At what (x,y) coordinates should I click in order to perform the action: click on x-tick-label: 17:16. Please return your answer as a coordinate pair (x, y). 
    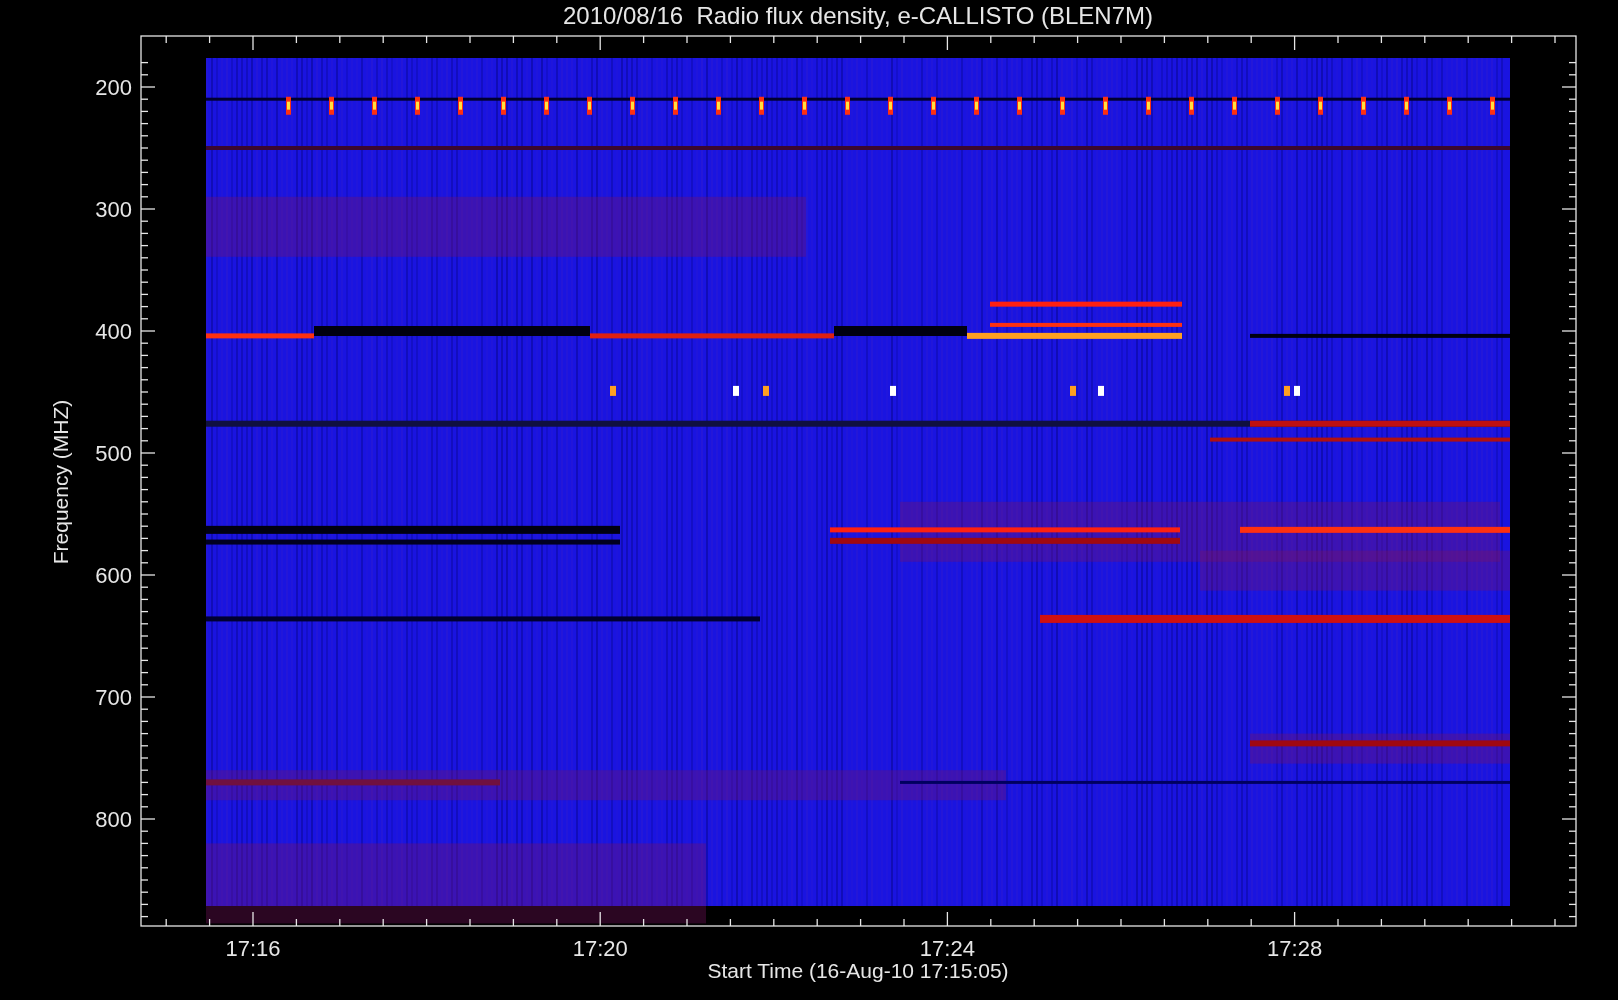
    Looking at the image, I should click on (253, 948).